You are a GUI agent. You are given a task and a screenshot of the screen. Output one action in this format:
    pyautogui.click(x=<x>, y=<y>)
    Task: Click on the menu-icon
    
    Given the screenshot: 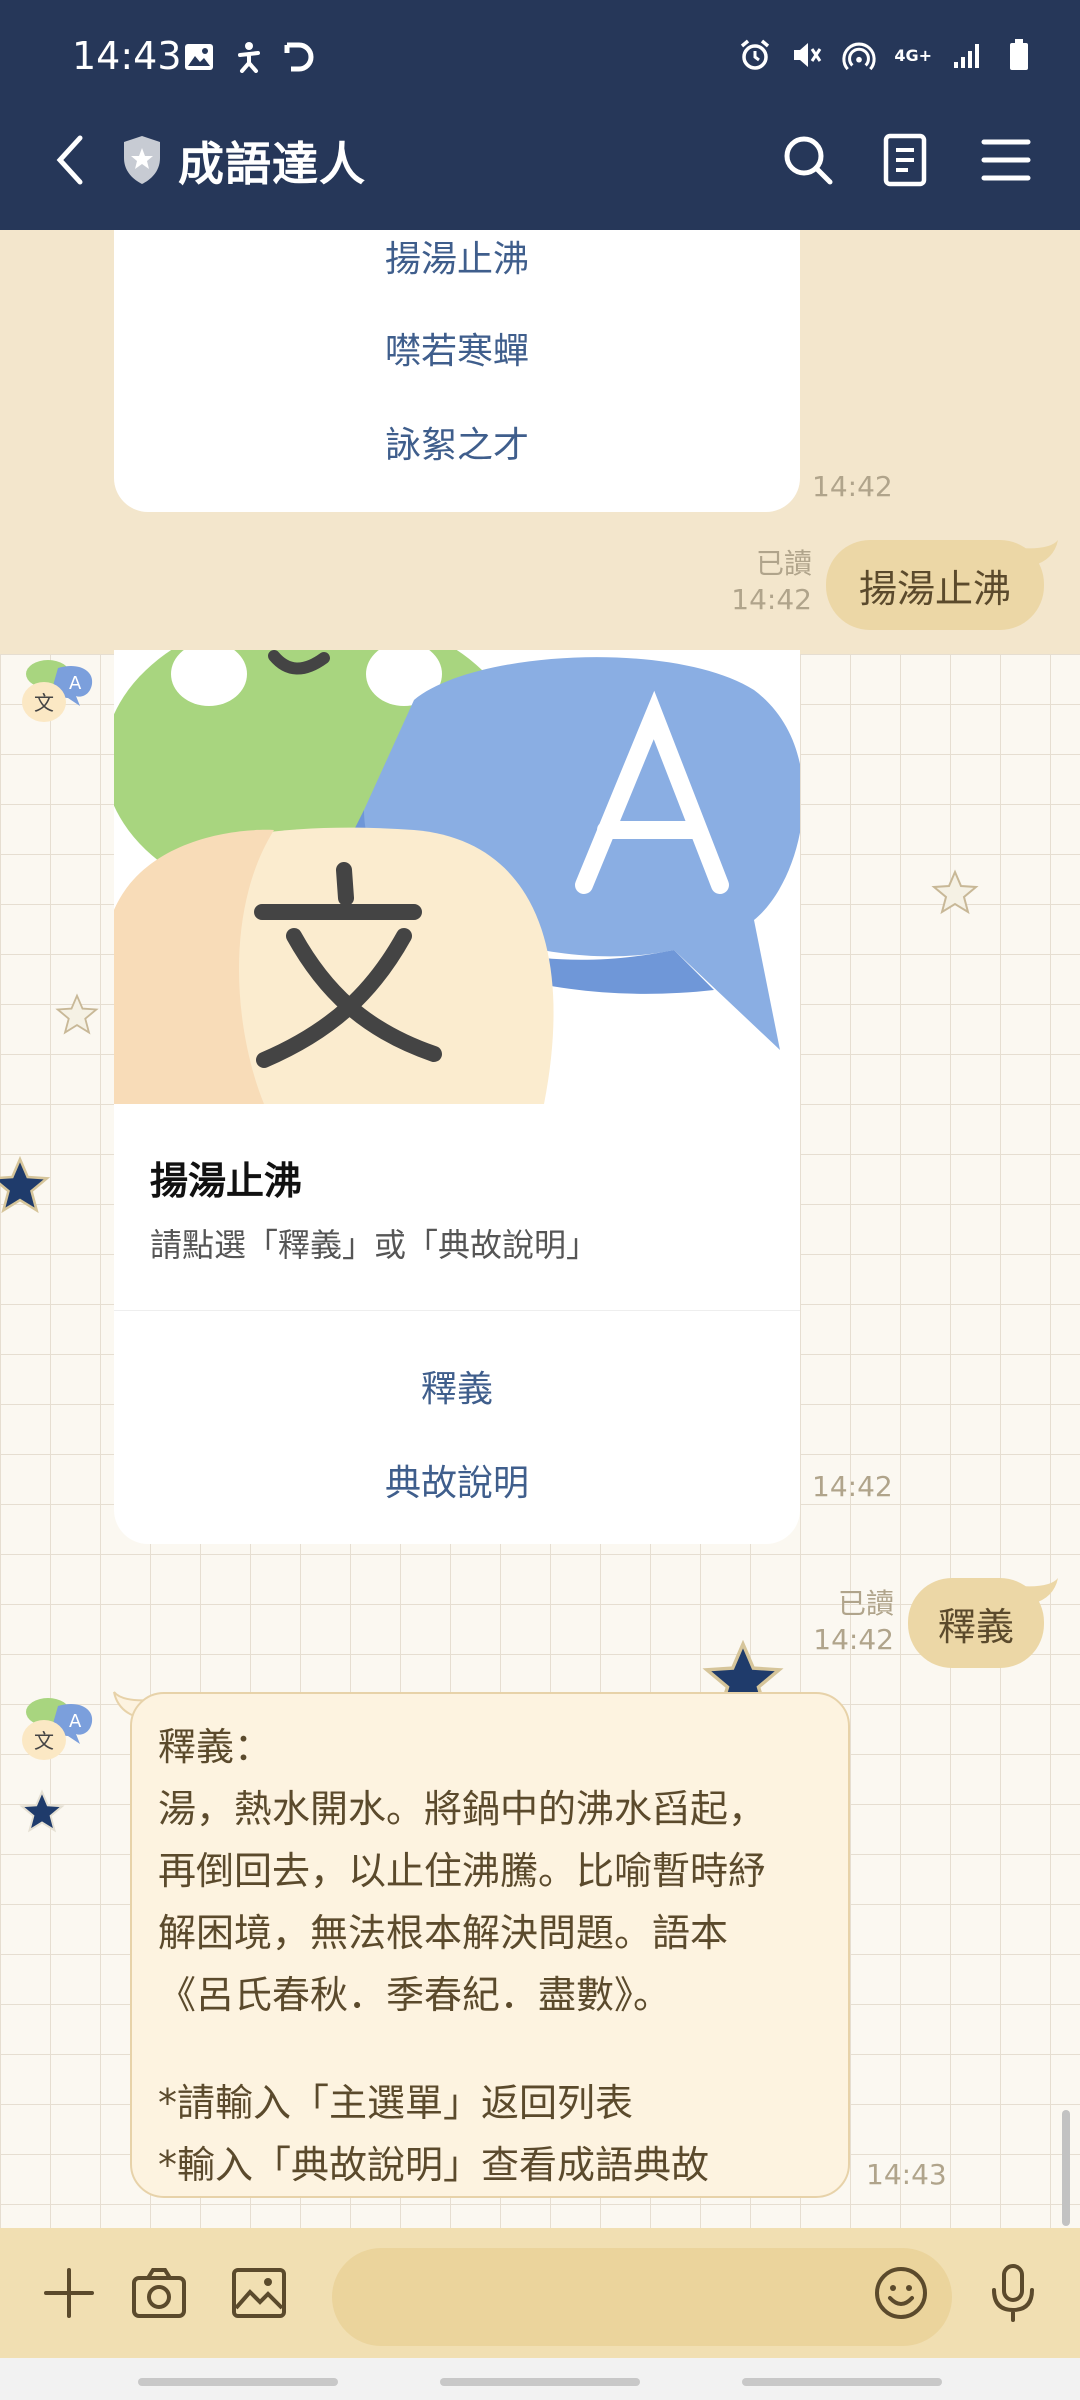 What is the action you would take?
    pyautogui.click(x=1006, y=160)
    